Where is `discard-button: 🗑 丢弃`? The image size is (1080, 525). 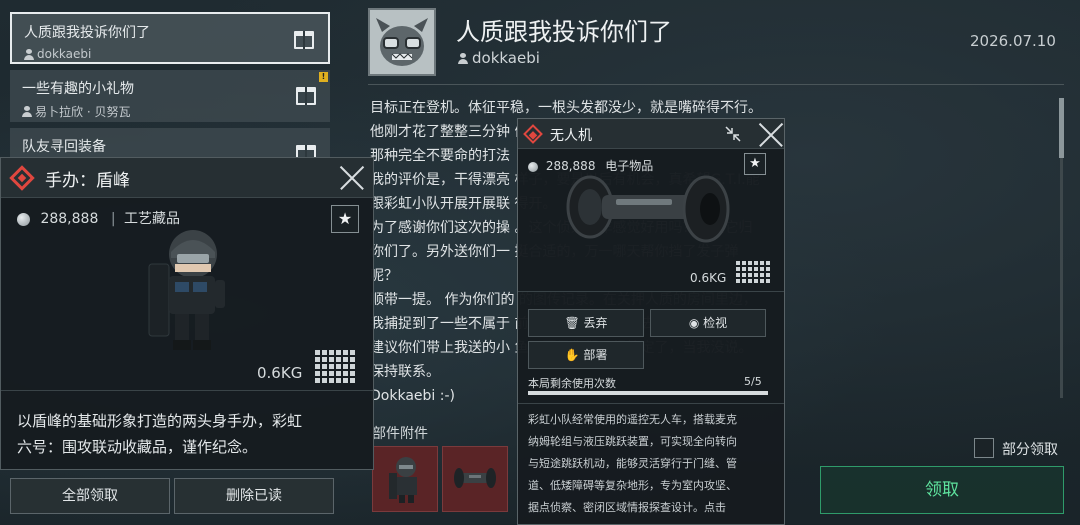
discard-button: 🗑 丢弃 is located at coordinates (586, 323).